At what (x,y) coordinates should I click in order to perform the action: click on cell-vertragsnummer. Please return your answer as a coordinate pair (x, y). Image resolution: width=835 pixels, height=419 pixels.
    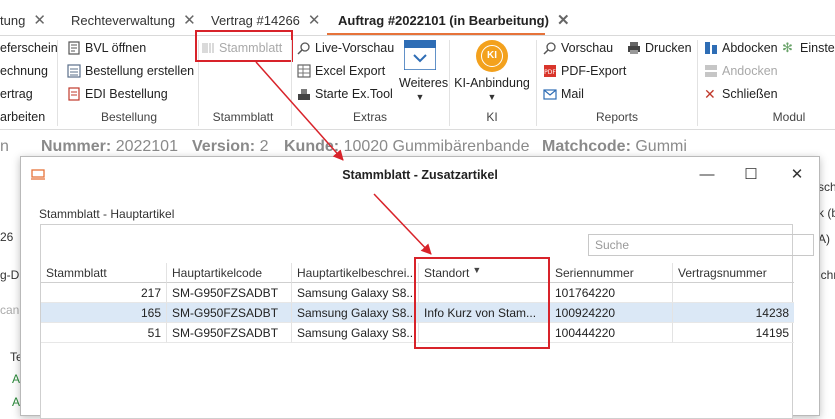
    Looking at the image, I should click on (733, 293).